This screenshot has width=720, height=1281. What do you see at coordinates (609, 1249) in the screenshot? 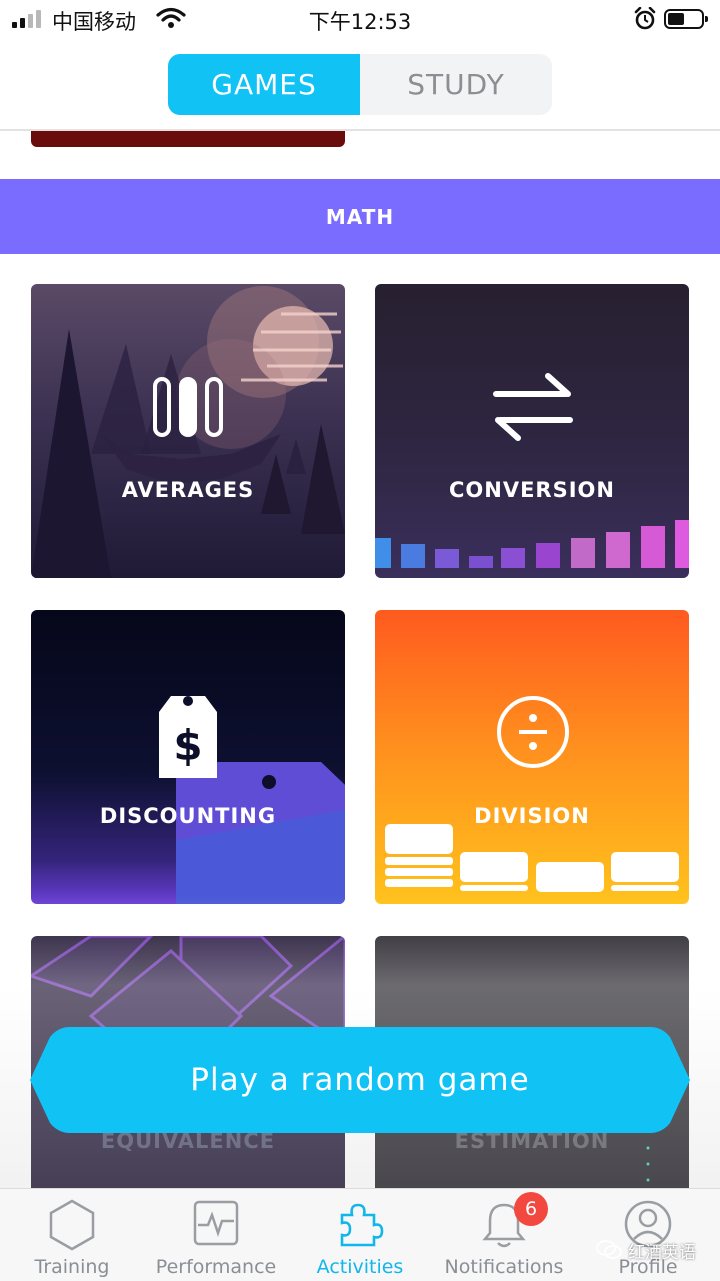
I see `wechat-icon` at bounding box center [609, 1249].